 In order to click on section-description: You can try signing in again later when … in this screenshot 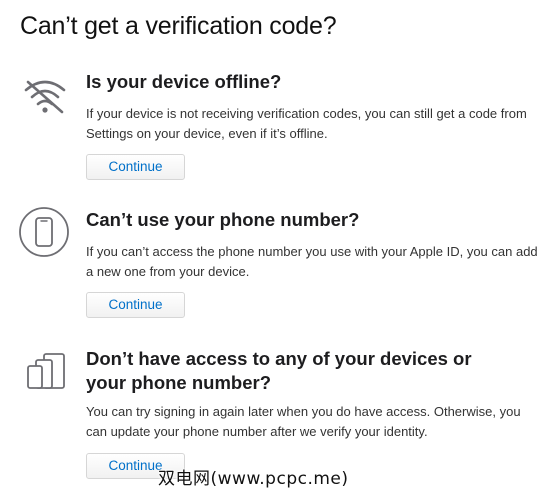, I will do `click(303, 421)`.